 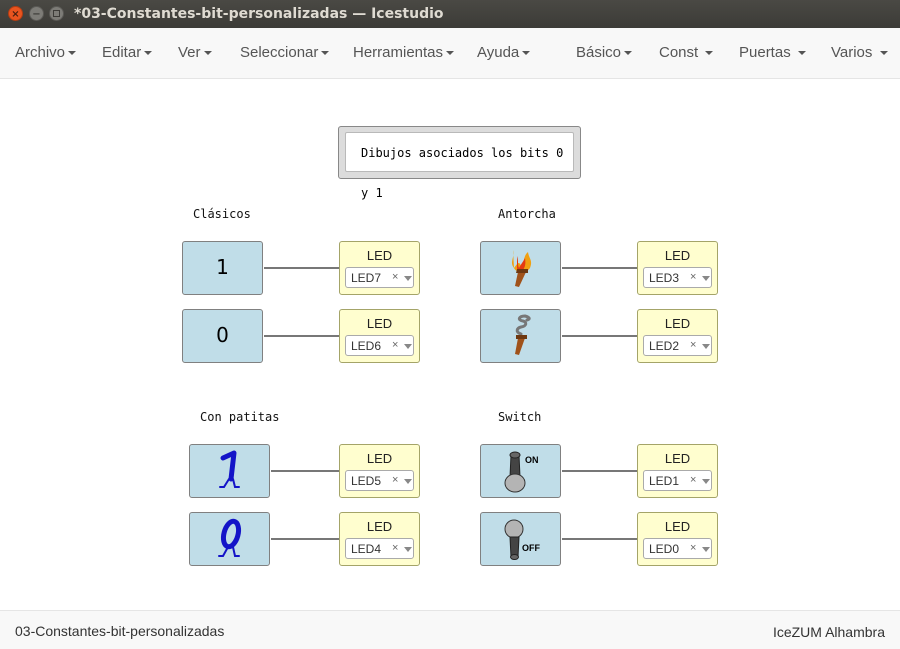 I want to click on group-label-clasicos: Clásicos, so click(x=222, y=214).